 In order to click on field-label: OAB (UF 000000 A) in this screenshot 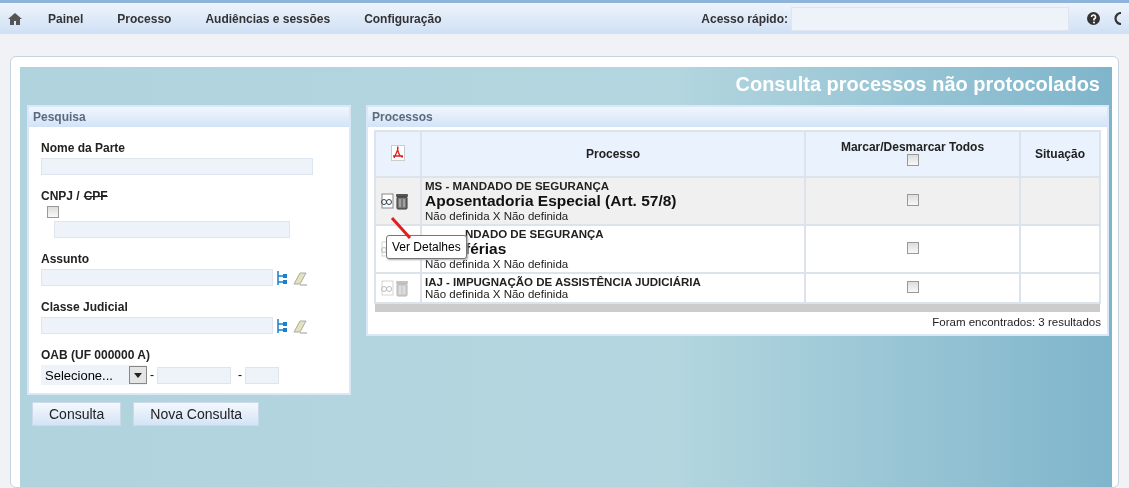, I will do `click(96, 355)`.